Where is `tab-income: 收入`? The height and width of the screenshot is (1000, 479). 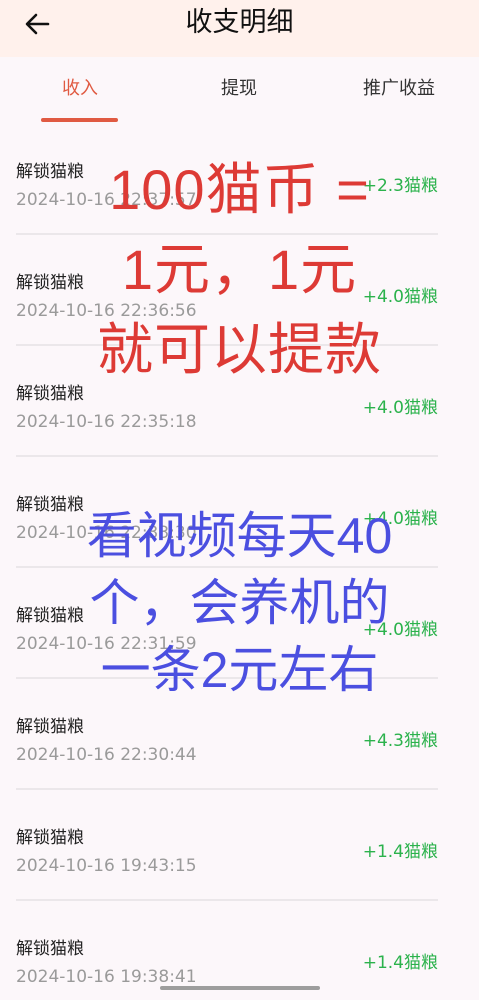
tab-income: 收入 is located at coordinates (80, 89).